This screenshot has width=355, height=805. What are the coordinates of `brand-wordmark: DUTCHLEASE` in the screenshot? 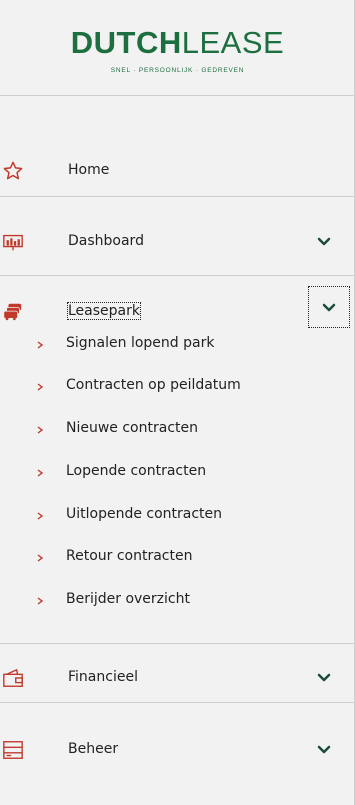 It's located at (177, 43).